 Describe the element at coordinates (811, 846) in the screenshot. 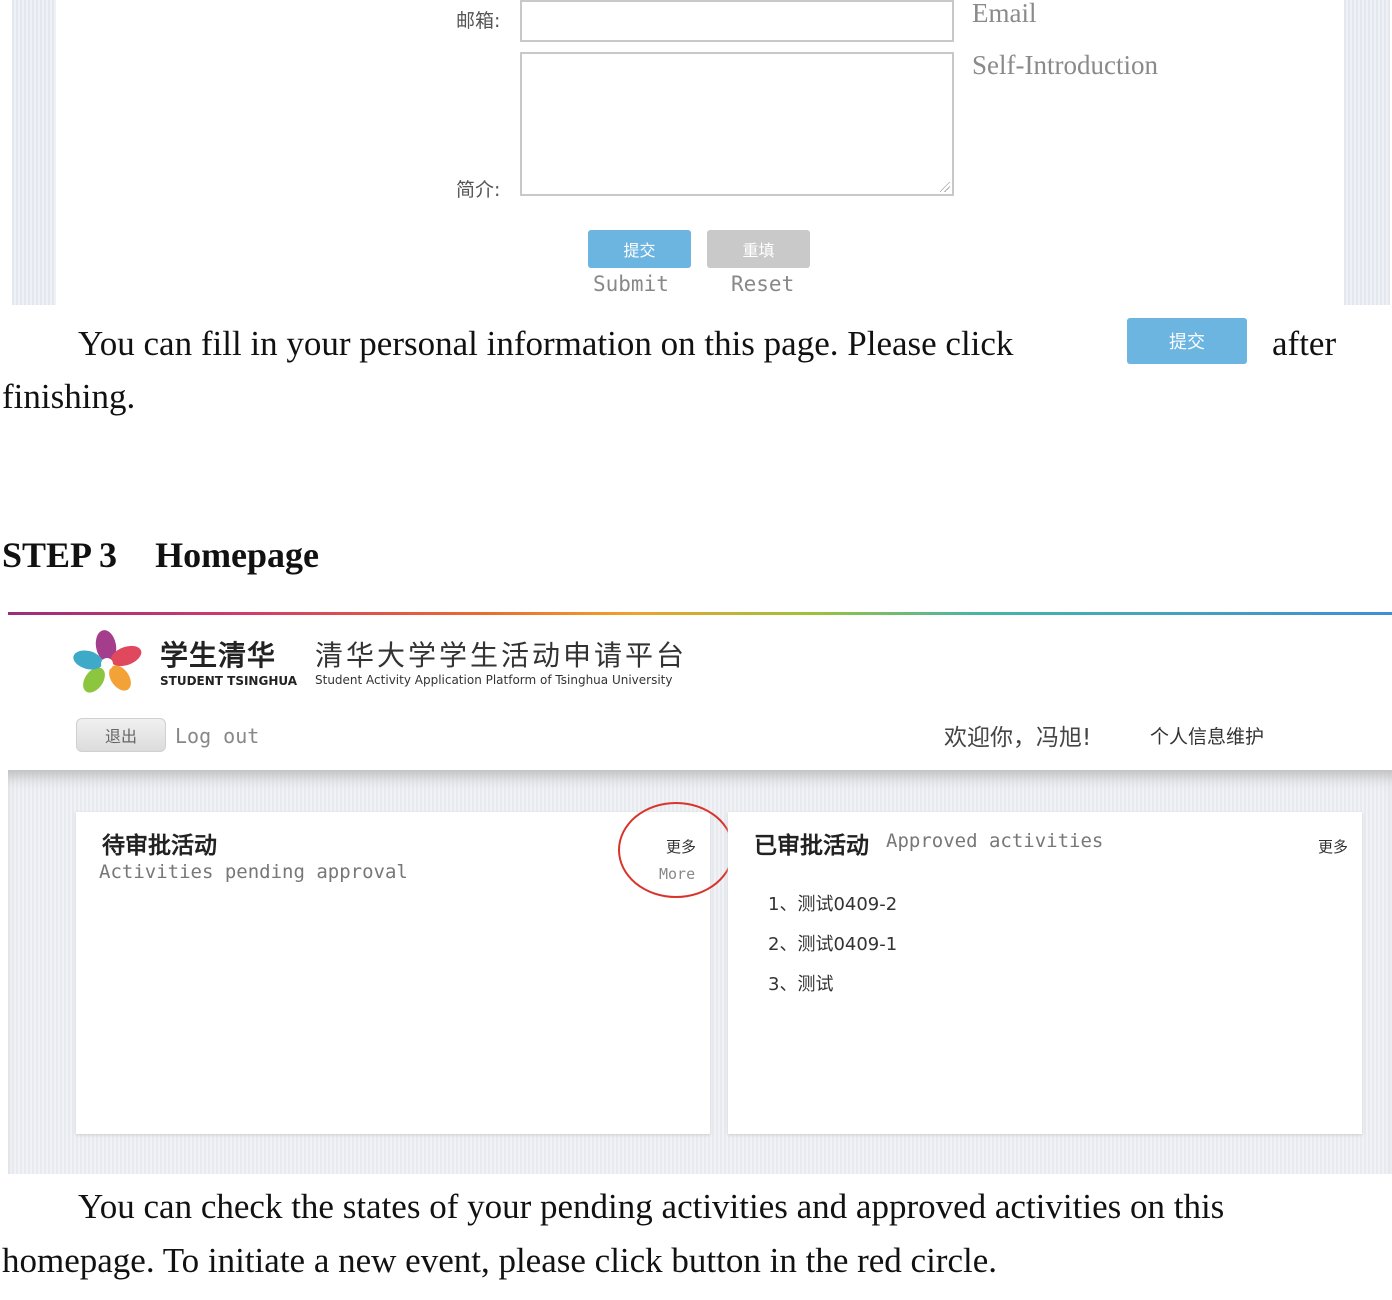

I see `approved-panel-title: 已审批活动` at that location.